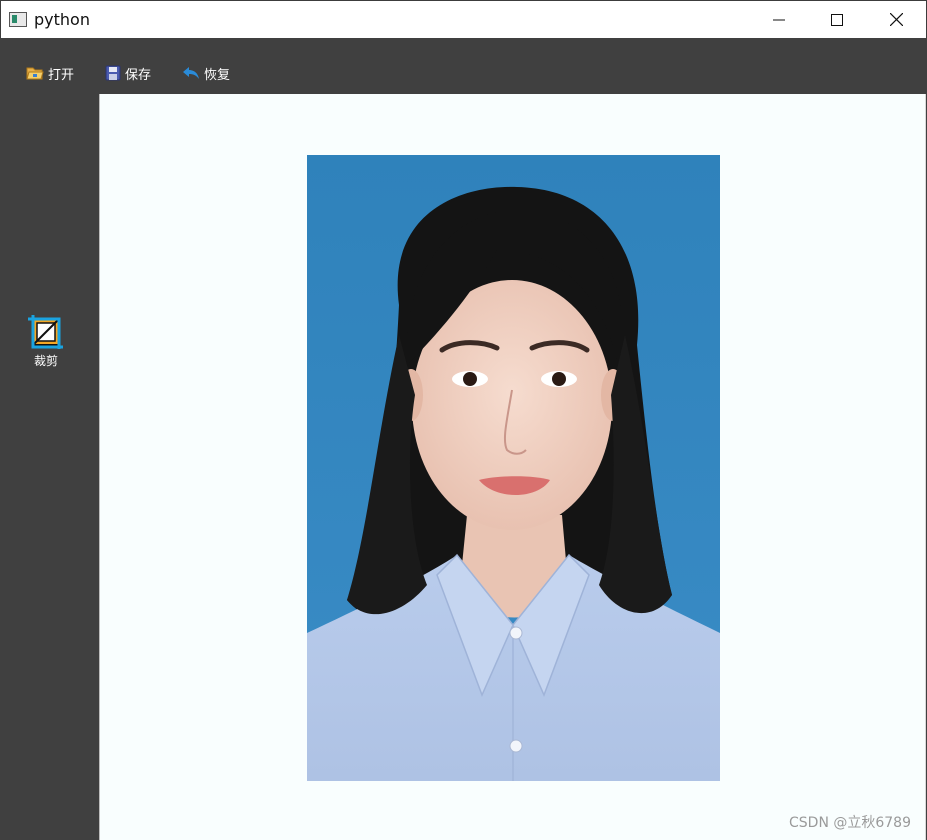  I want to click on open-button: 打开, so click(50, 73).